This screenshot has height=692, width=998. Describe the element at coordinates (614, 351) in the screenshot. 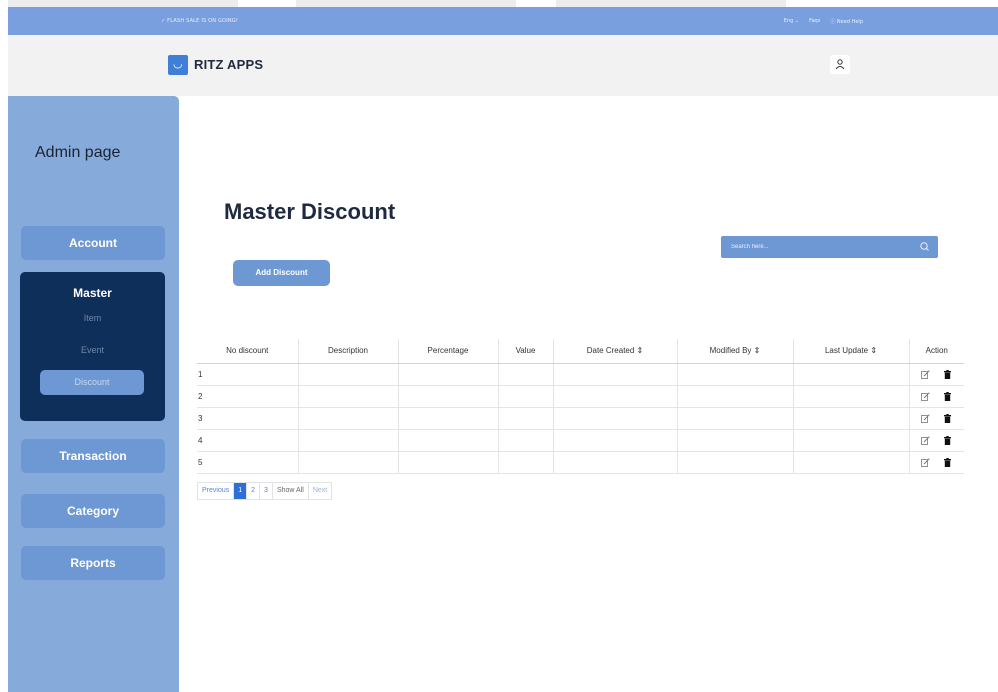

I see `column-header-date-created: Date Created ⇕` at that location.